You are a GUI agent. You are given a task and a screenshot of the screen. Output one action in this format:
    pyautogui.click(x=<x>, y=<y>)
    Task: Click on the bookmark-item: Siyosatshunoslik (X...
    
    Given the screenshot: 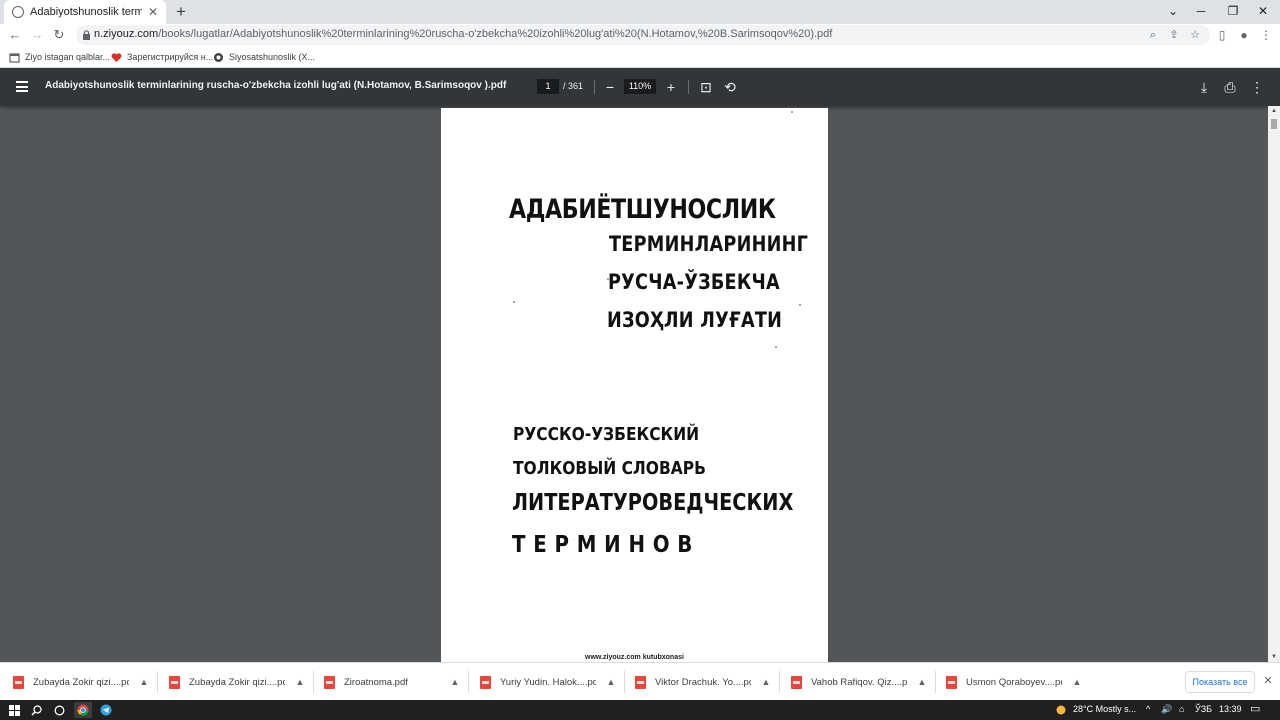 What is the action you would take?
    pyautogui.click(x=264, y=57)
    